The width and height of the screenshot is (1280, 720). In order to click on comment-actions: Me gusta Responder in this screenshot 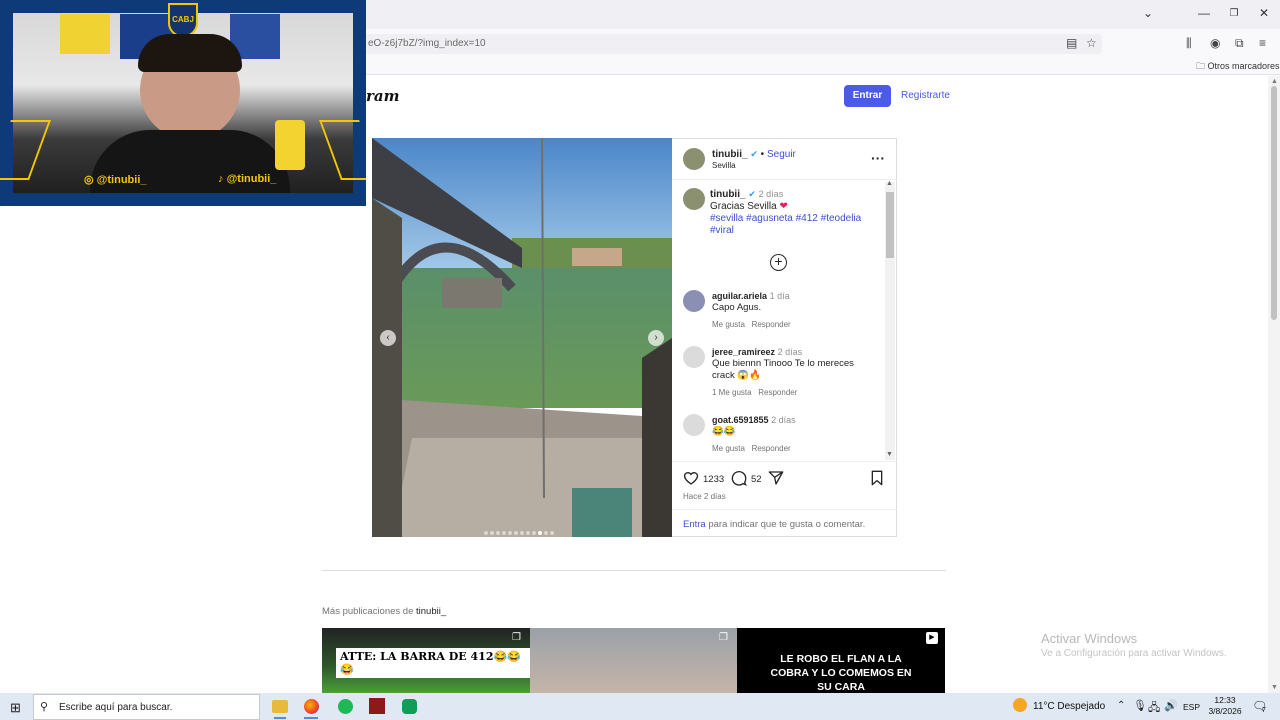, I will do `click(751, 324)`.